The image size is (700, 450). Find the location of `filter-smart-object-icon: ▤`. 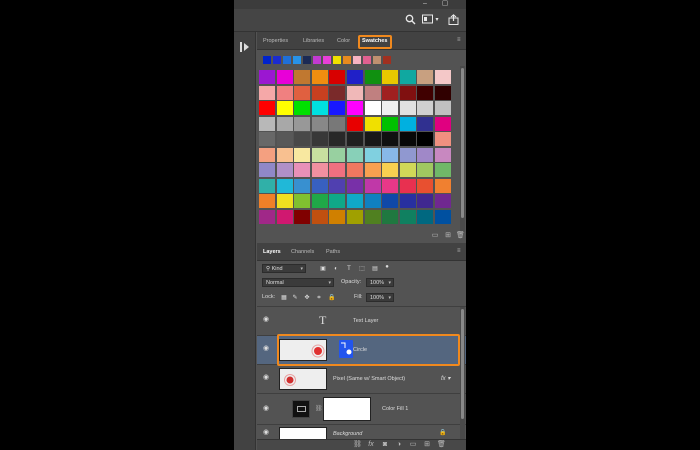

filter-smart-object-icon: ▤ is located at coordinates (375, 269).